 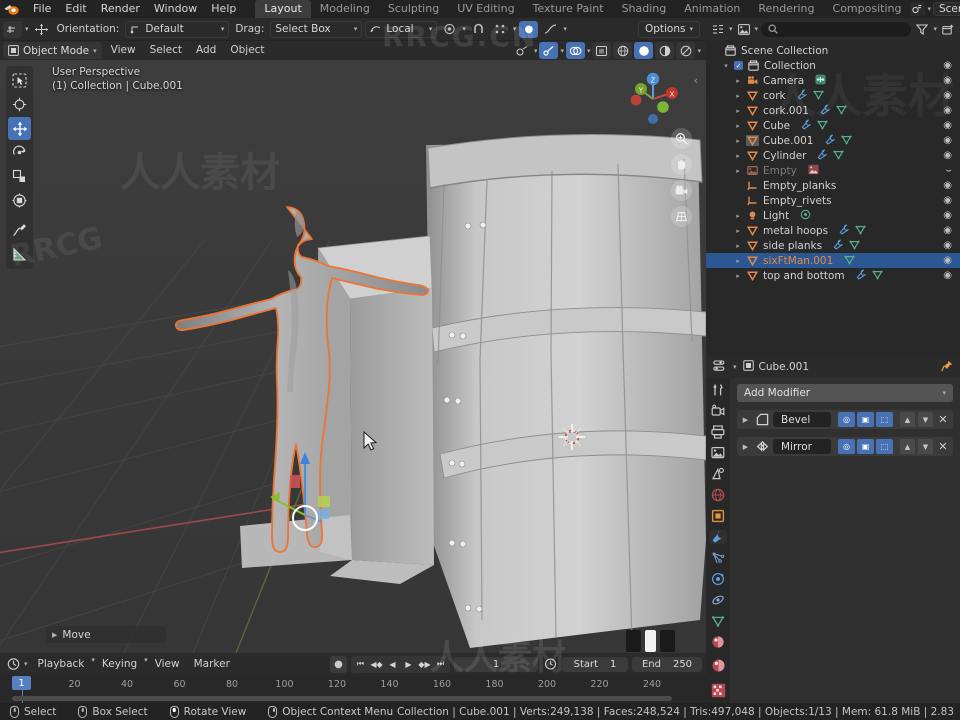 What do you see at coordinates (52, 50) in the screenshot?
I see `mode-dropdown: Object Mode ▾` at bounding box center [52, 50].